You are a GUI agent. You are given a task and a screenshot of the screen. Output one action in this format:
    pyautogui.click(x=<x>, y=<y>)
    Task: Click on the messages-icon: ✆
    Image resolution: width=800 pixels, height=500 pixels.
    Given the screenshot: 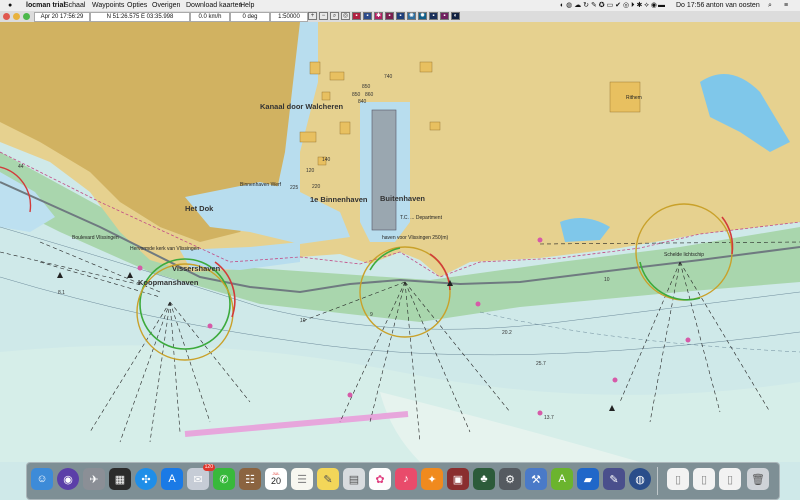 What is the action you would take?
    pyautogui.click(x=224, y=479)
    